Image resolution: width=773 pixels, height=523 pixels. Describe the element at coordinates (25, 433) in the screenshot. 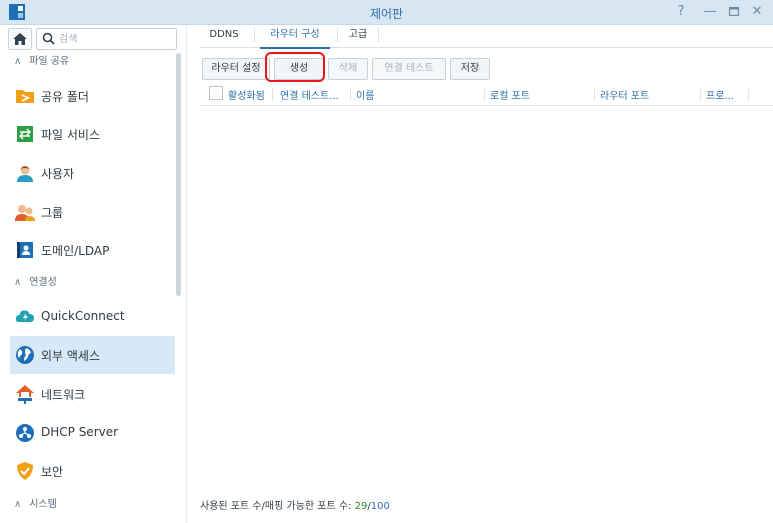

I see `dhcp-server-icon` at that location.